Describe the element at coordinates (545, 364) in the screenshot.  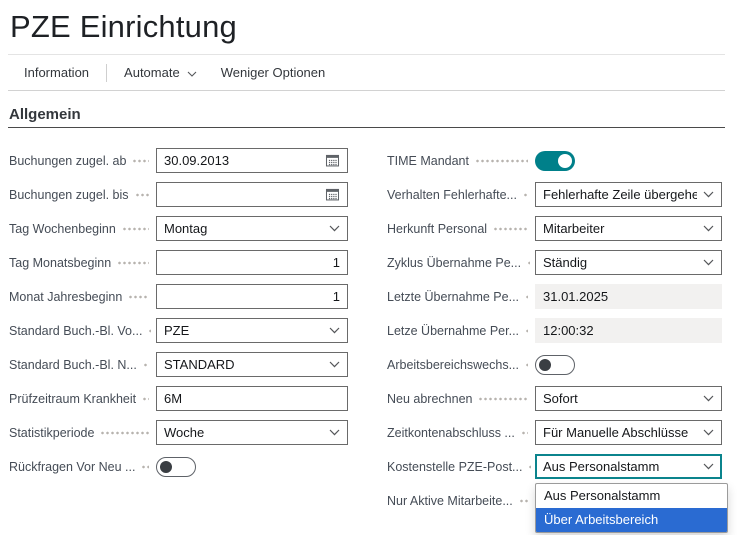
I see `toggle-knob` at that location.